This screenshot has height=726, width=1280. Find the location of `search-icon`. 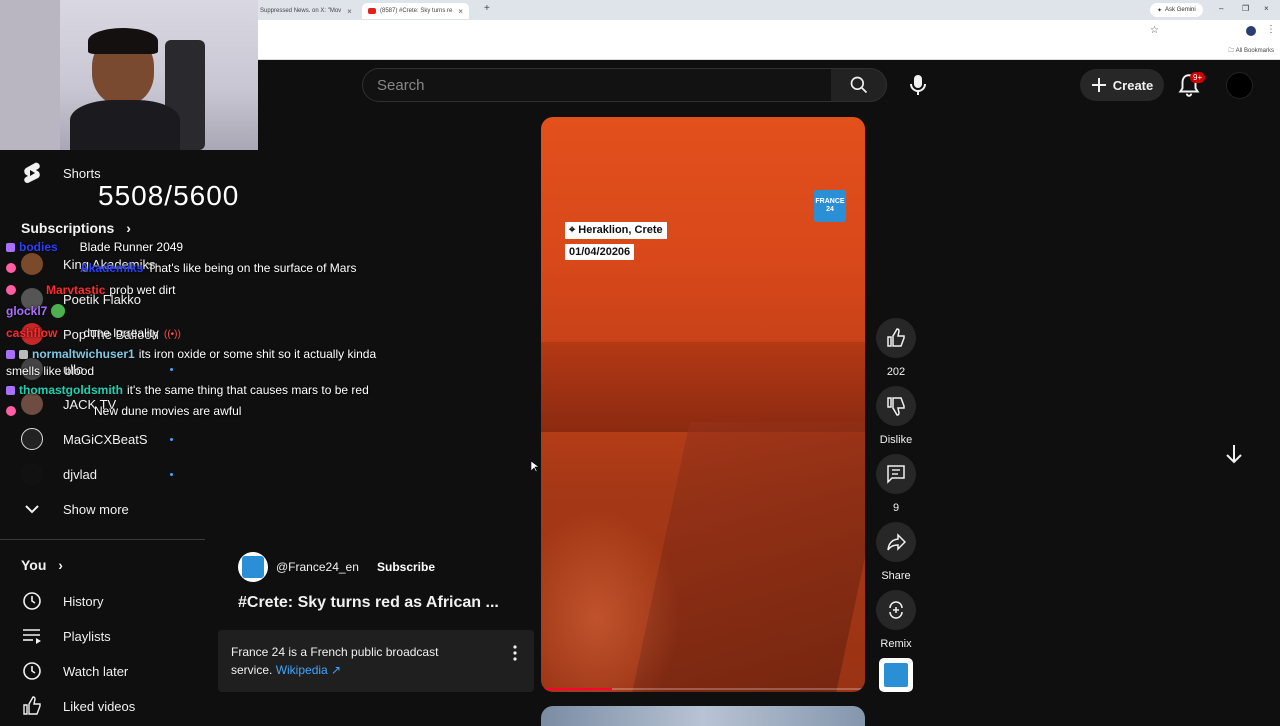

search-icon is located at coordinates (858, 85).